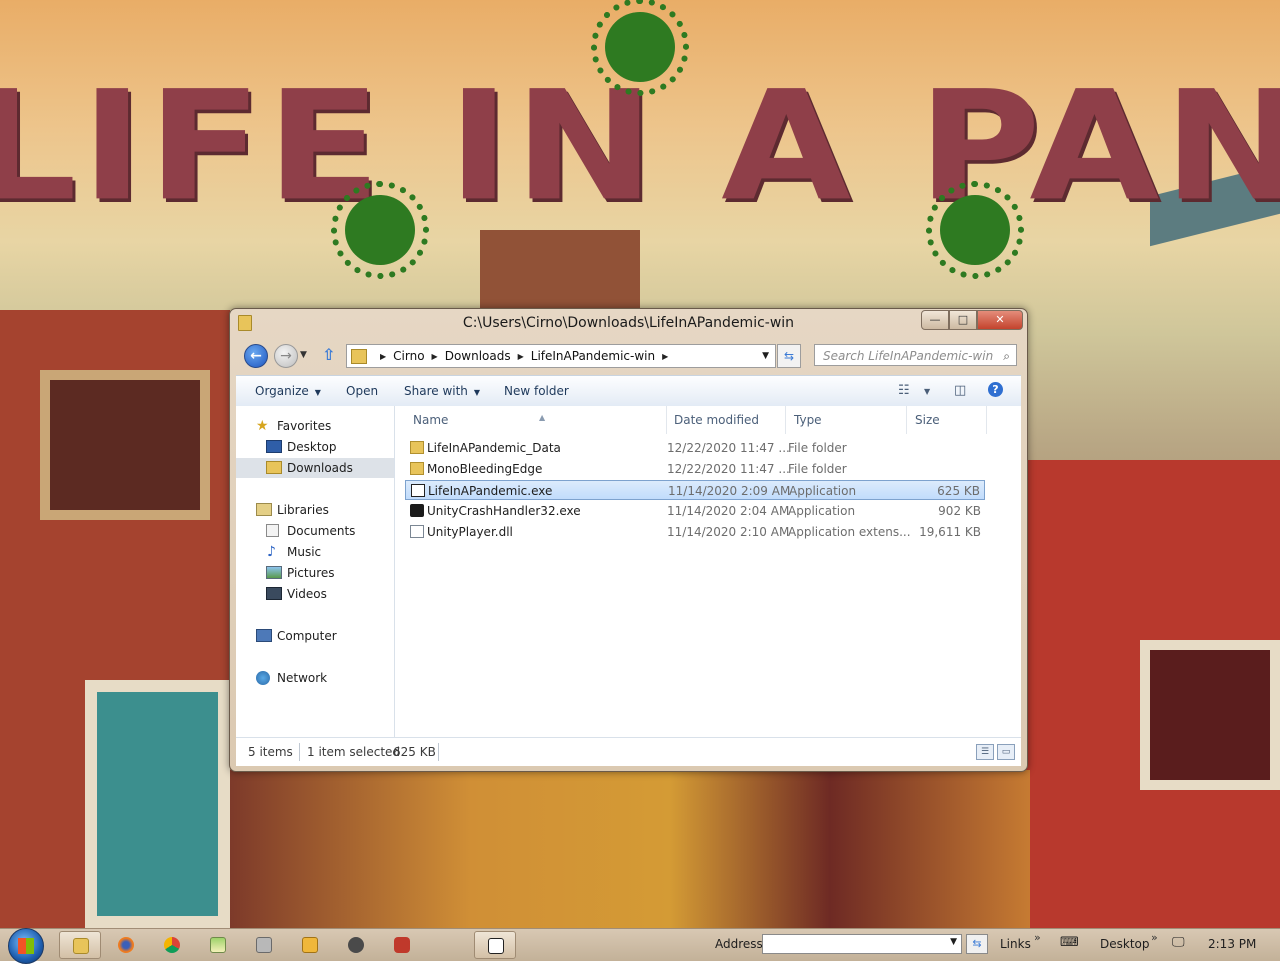 The height and width of the screenshot is (964, 1280). I want to click on desktop-toolbar-label: Desktop, so click(1125, 944).